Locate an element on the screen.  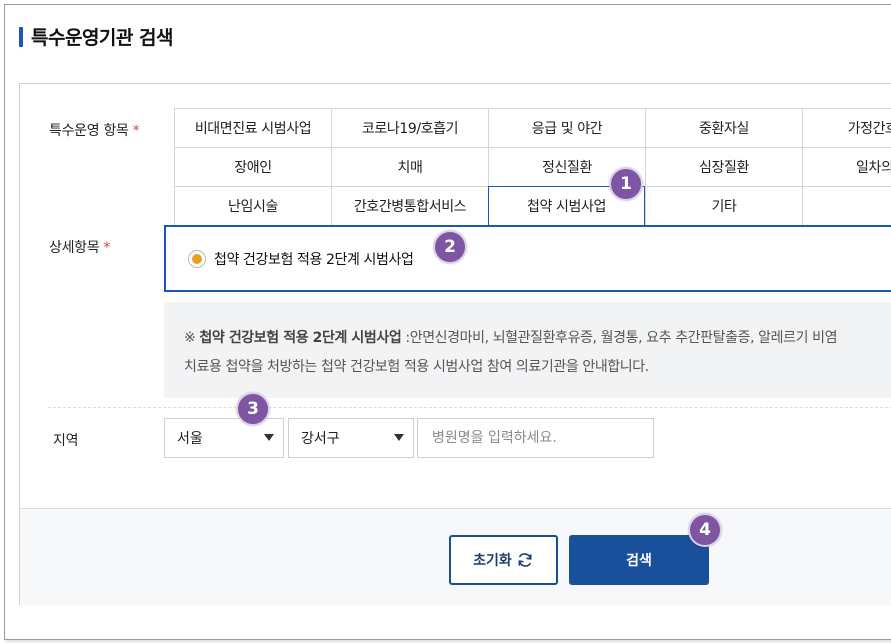
category-label: 특수운영 항목 * is located at coordinates (94, 130).